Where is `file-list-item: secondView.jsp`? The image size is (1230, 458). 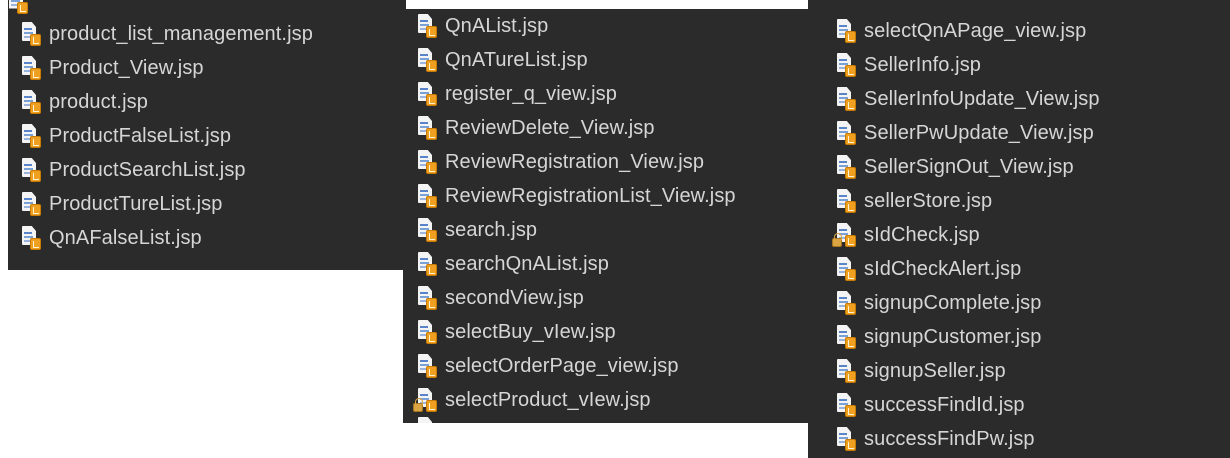 file-list-item: secondView.jsp is located at coordinates (576, 298).